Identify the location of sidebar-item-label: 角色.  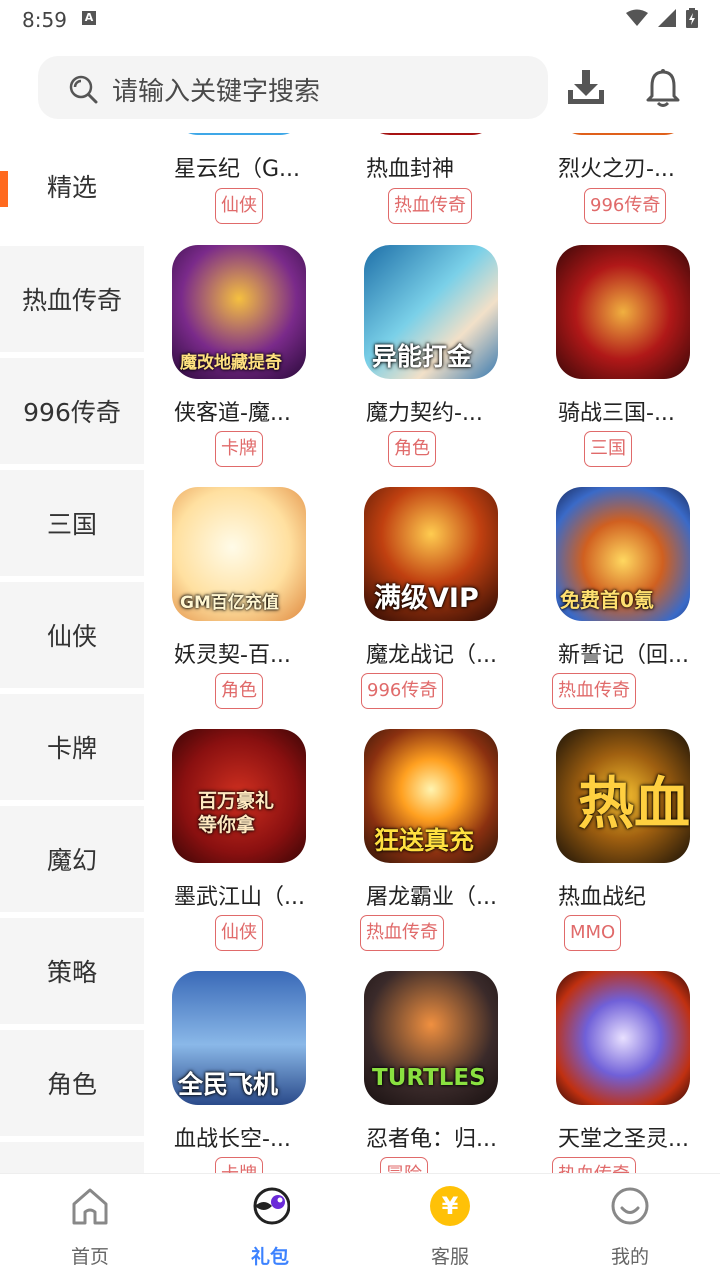
(71, 1084).